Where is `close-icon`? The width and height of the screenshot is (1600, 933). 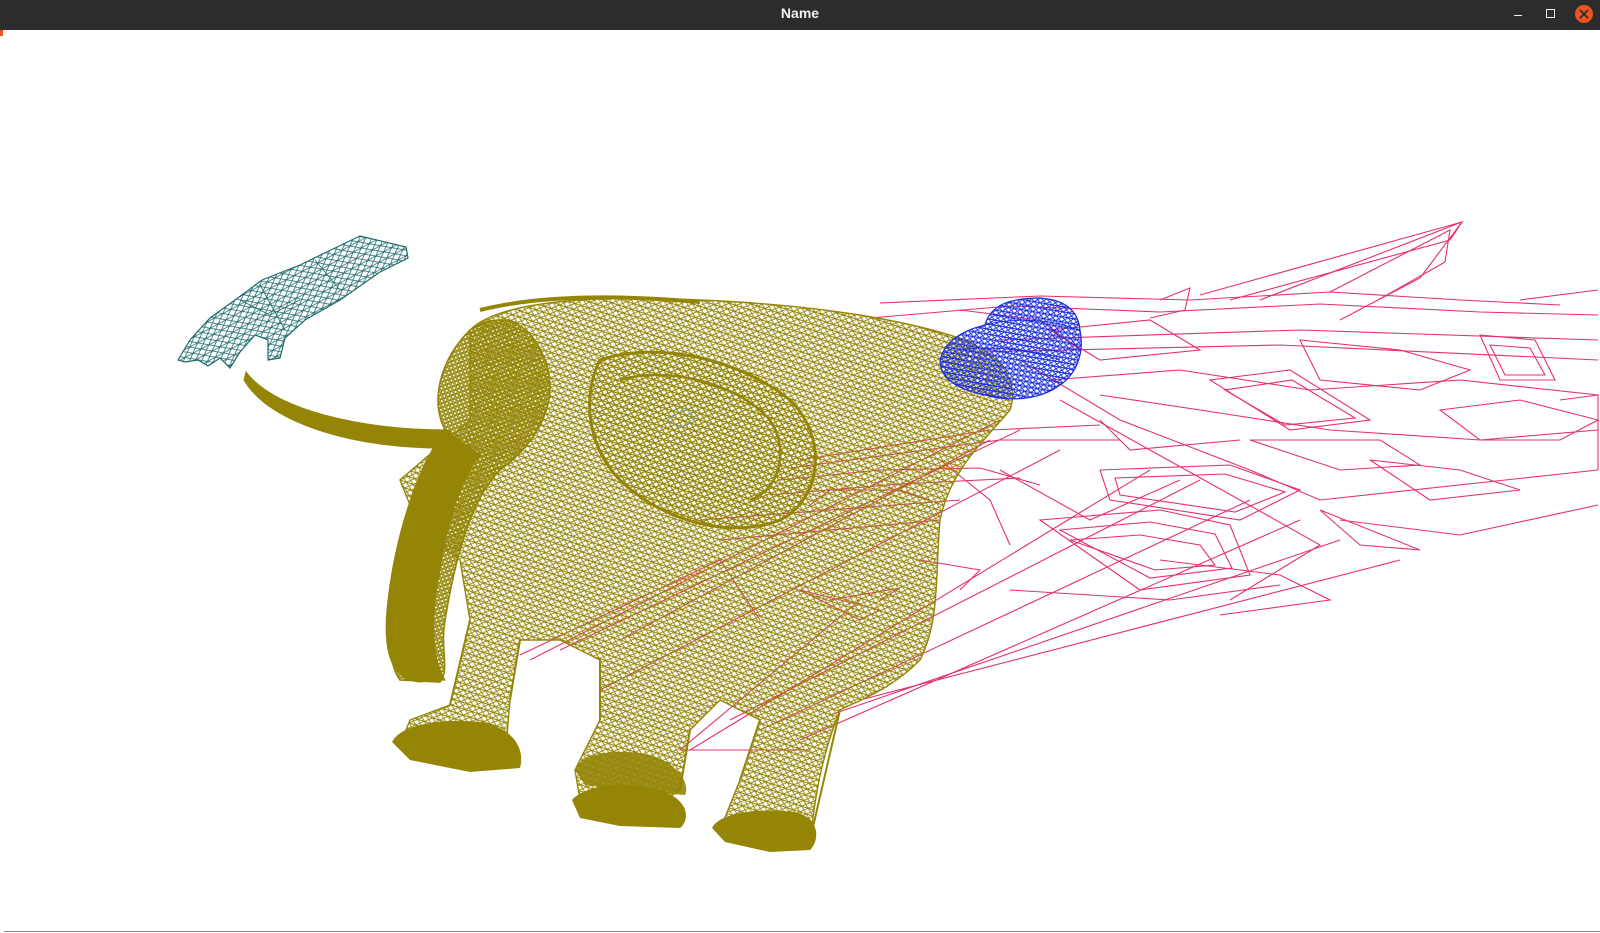 close-icon is located at coordinates (1584, 14).